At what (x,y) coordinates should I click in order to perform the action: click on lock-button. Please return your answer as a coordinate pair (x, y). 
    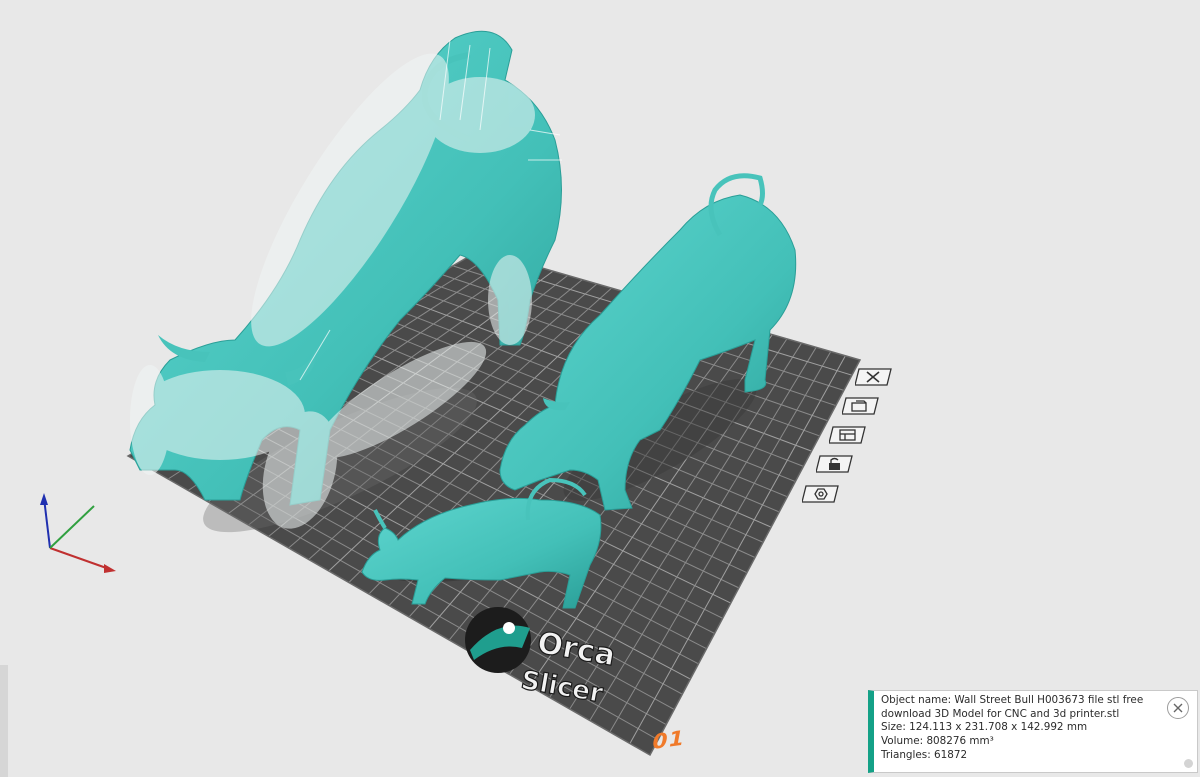
    Looking at the image, I should click on (836, 464).